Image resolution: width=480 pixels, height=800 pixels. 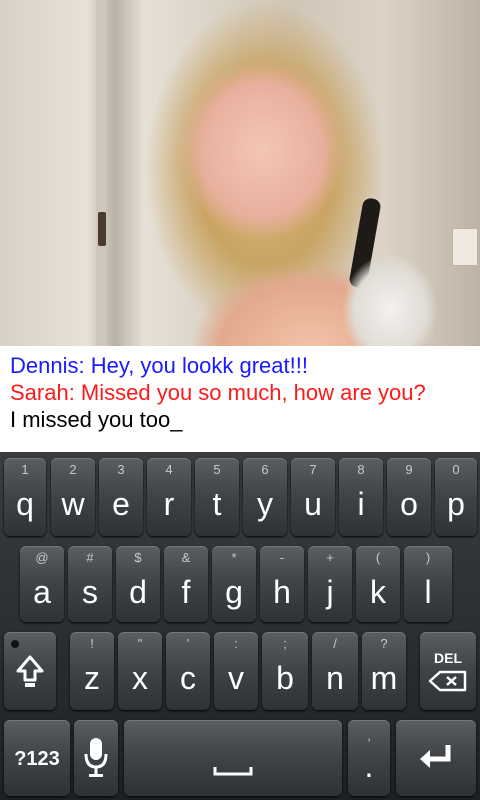 I want to click on key-v: :v, so click(x=236, y=671).